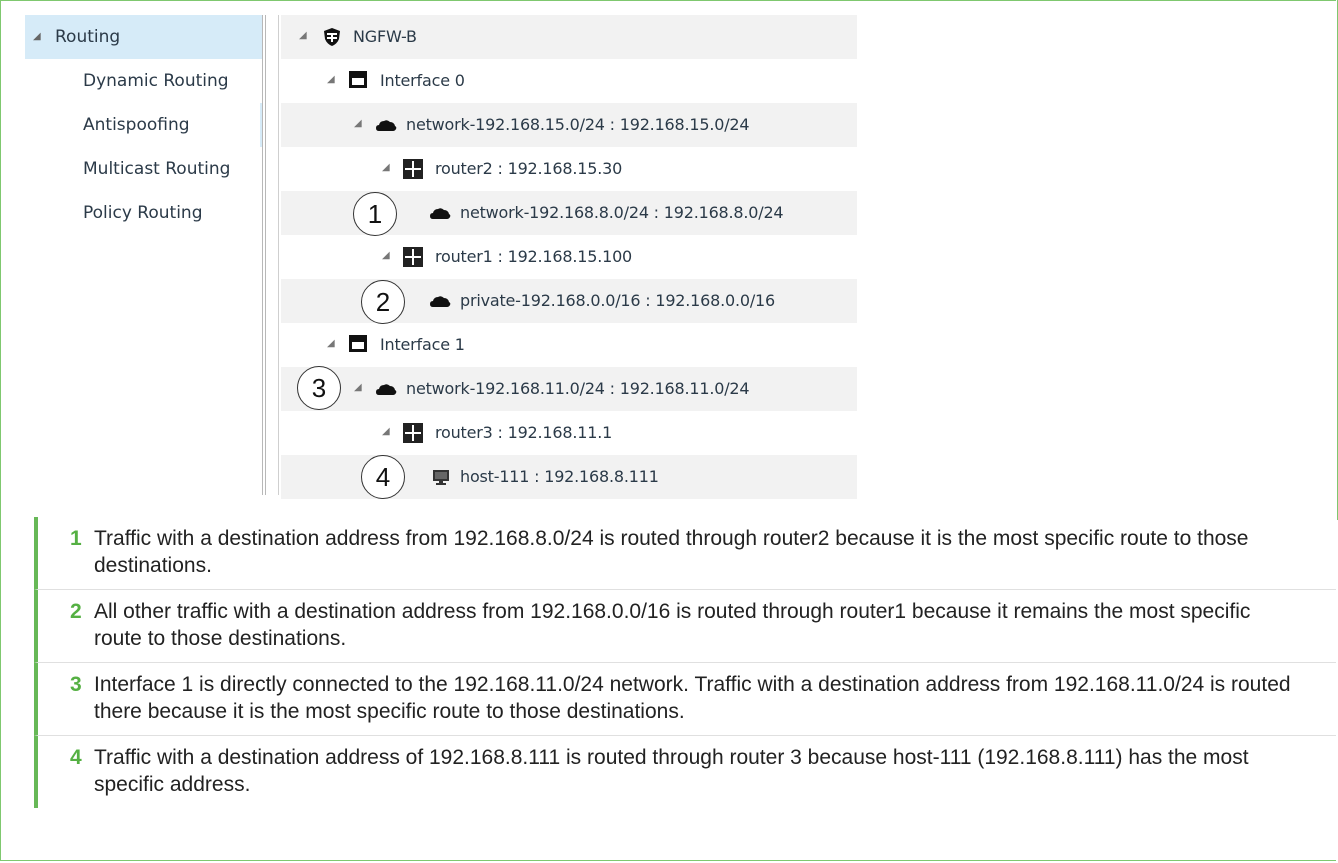 This screenshot has height=863, width=1338. I want to click on nav-item-multicast-routing: Multicast Routing, so click(144, 169).